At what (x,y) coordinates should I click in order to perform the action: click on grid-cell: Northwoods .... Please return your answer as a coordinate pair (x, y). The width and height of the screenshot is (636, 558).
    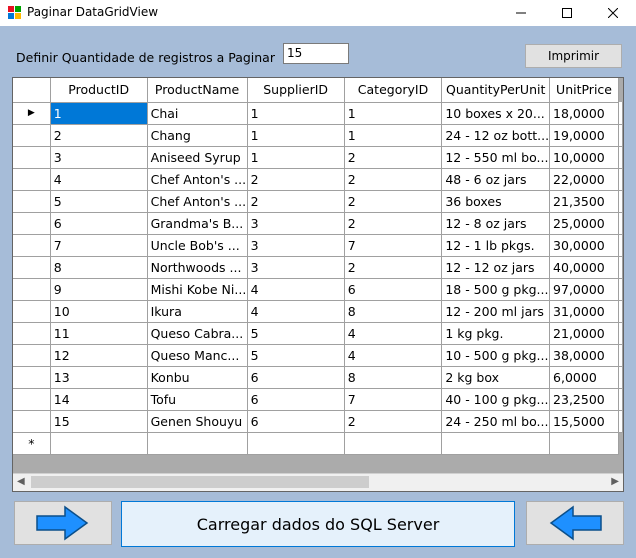
    Looking at the image, I should click on (197, 267).